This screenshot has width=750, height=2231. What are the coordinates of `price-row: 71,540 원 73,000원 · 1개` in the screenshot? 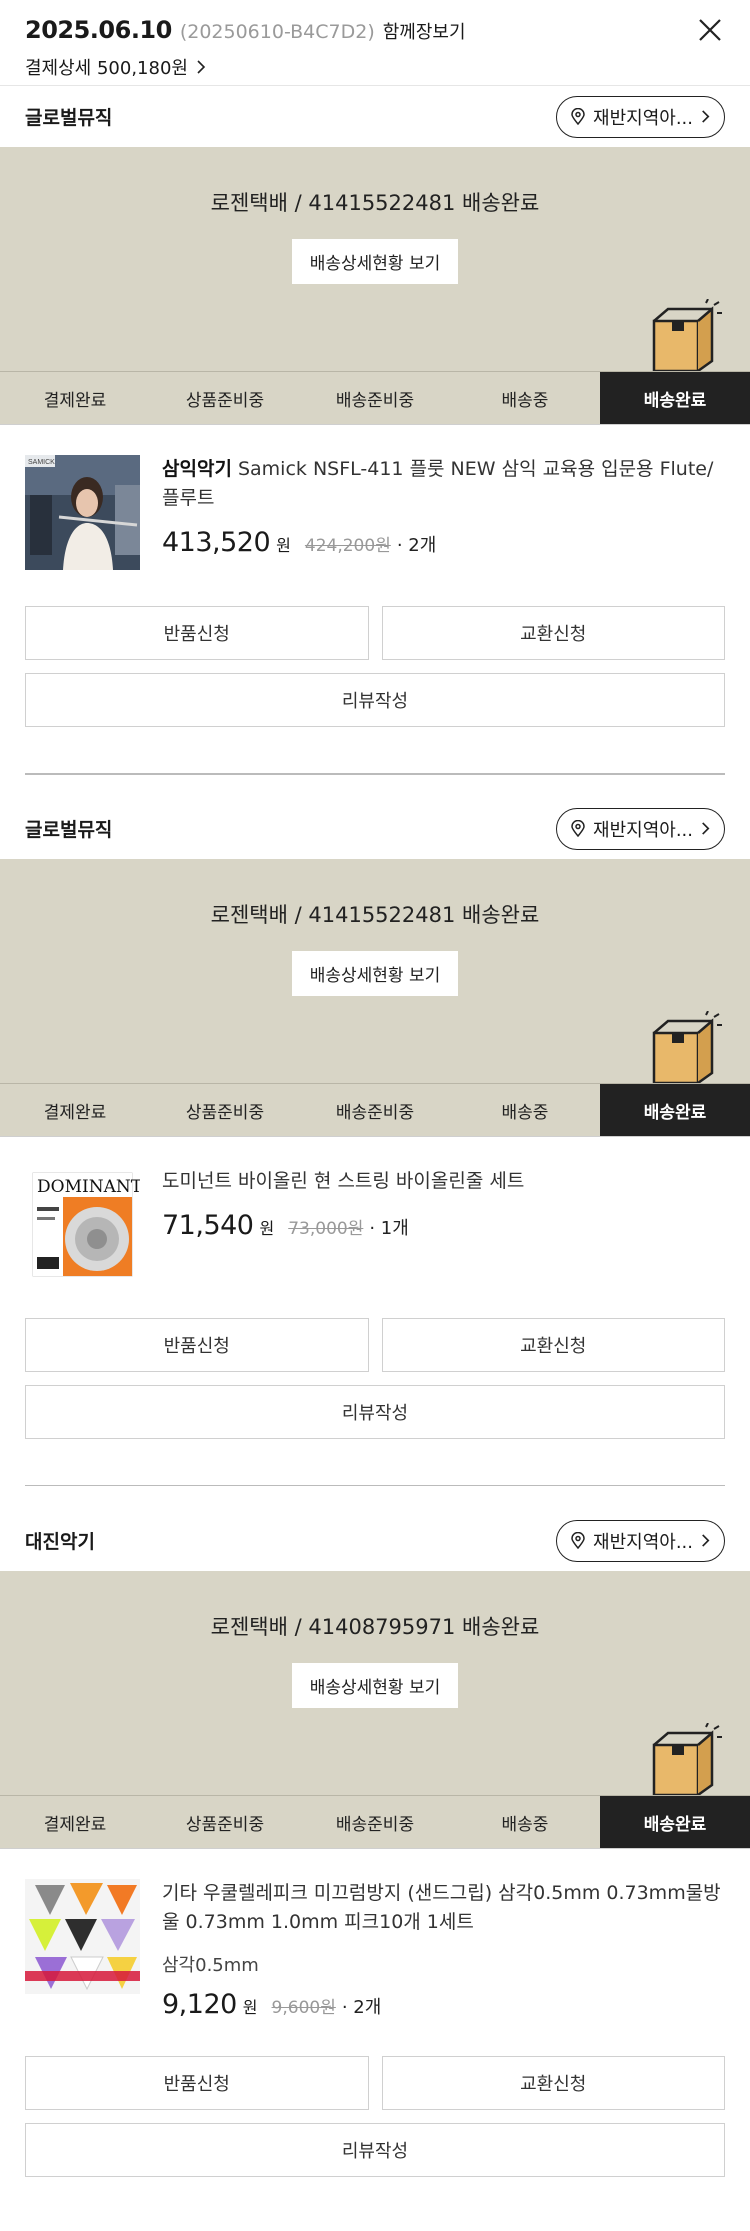 It's located at (443, 1225).